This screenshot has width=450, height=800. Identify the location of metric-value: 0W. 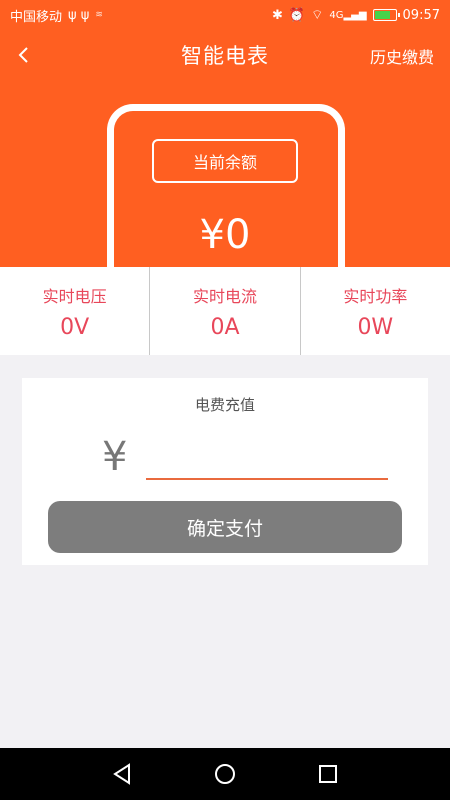
(375, 327).